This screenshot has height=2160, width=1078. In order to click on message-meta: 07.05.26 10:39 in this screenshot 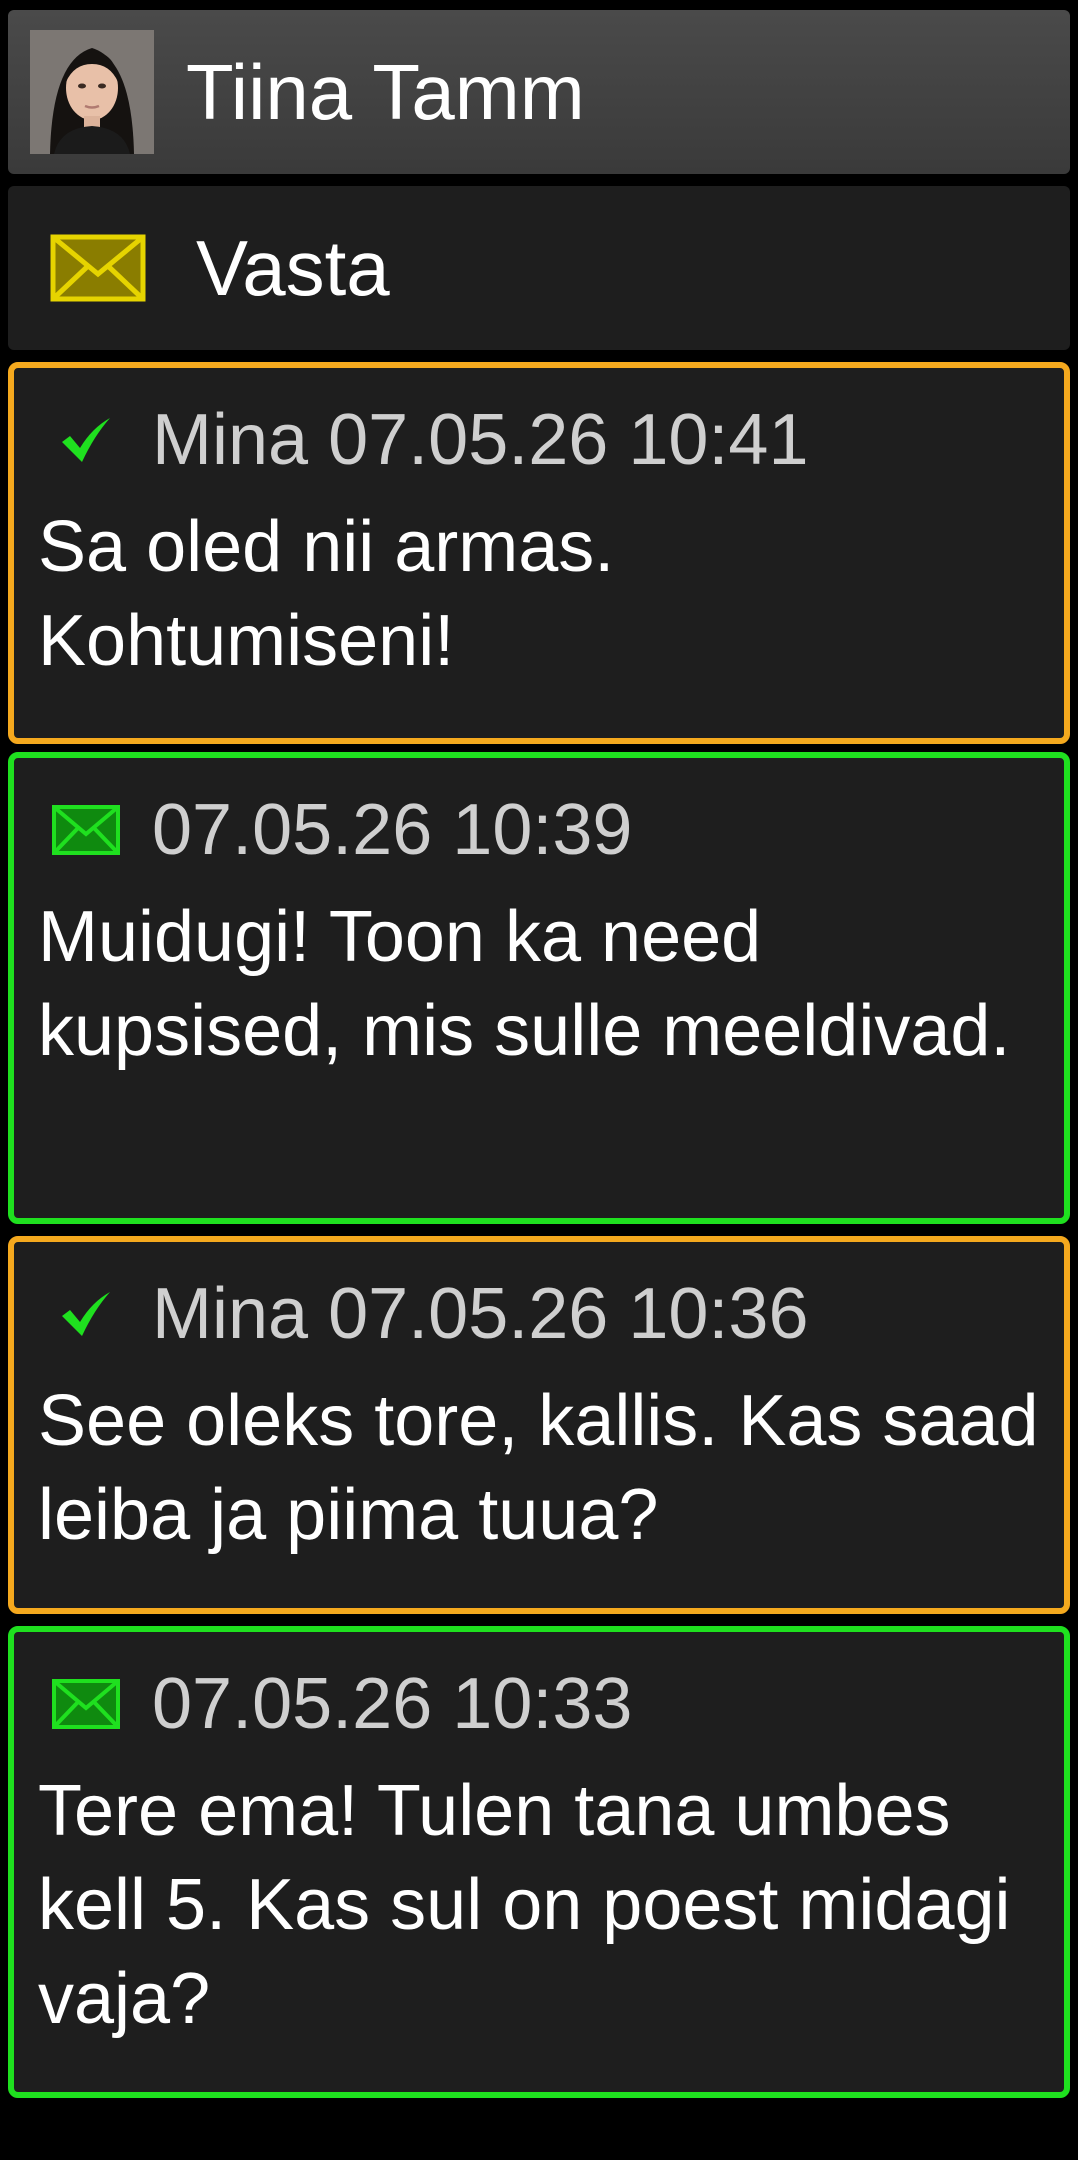, I will do `click(392, 830)`.